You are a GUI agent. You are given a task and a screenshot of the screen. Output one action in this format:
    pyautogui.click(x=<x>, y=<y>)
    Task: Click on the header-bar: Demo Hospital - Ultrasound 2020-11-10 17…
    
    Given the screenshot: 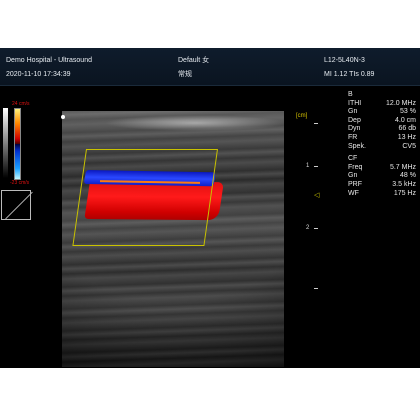 What is the action you would take?
    pyautogui.click(x=210, y=67)
    